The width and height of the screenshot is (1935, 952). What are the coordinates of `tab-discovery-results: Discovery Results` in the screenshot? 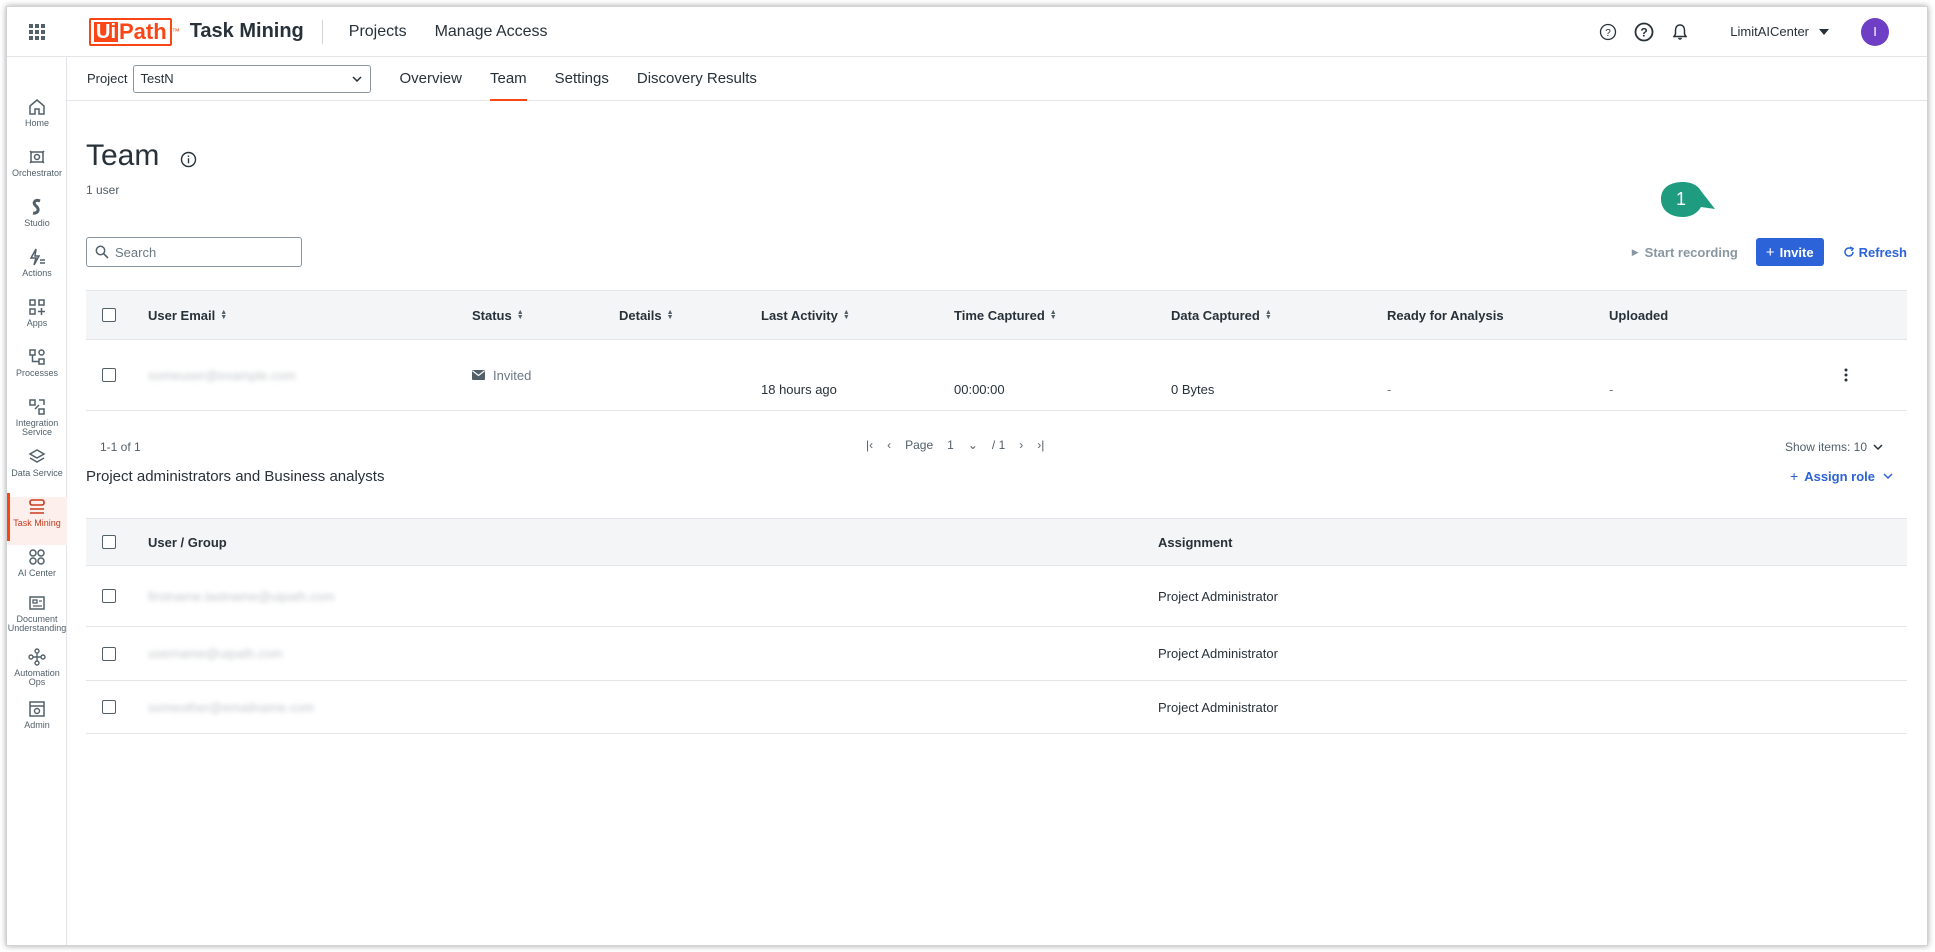 It's located at (697, 79).